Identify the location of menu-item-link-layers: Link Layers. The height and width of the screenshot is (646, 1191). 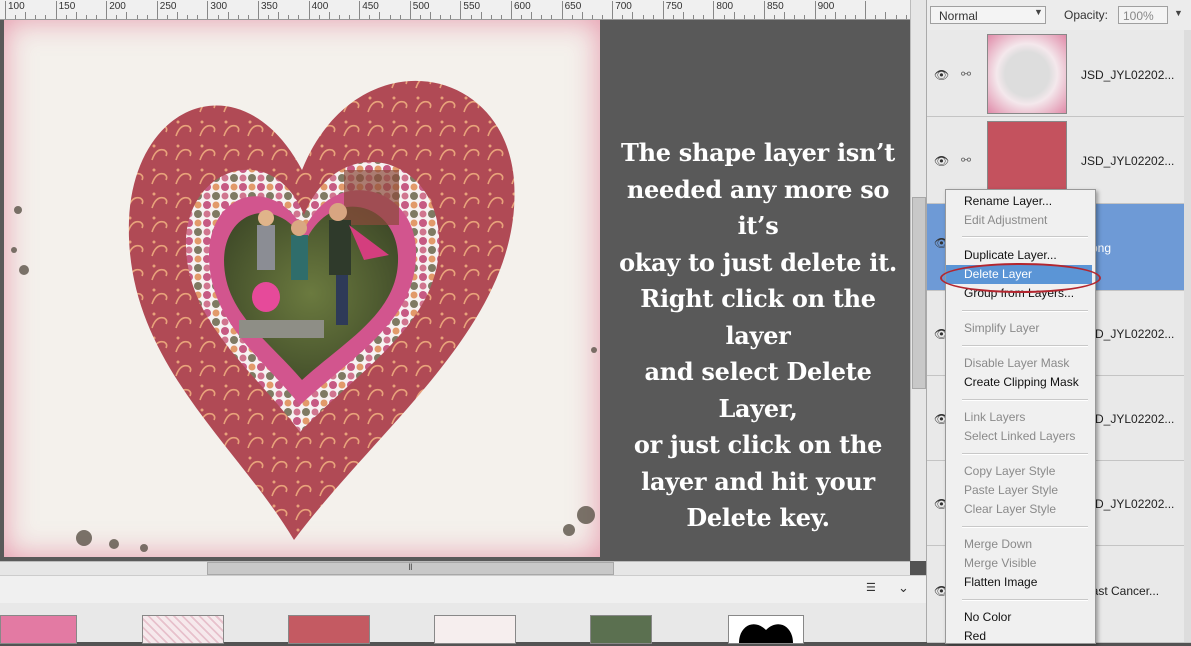
(1019, 417).